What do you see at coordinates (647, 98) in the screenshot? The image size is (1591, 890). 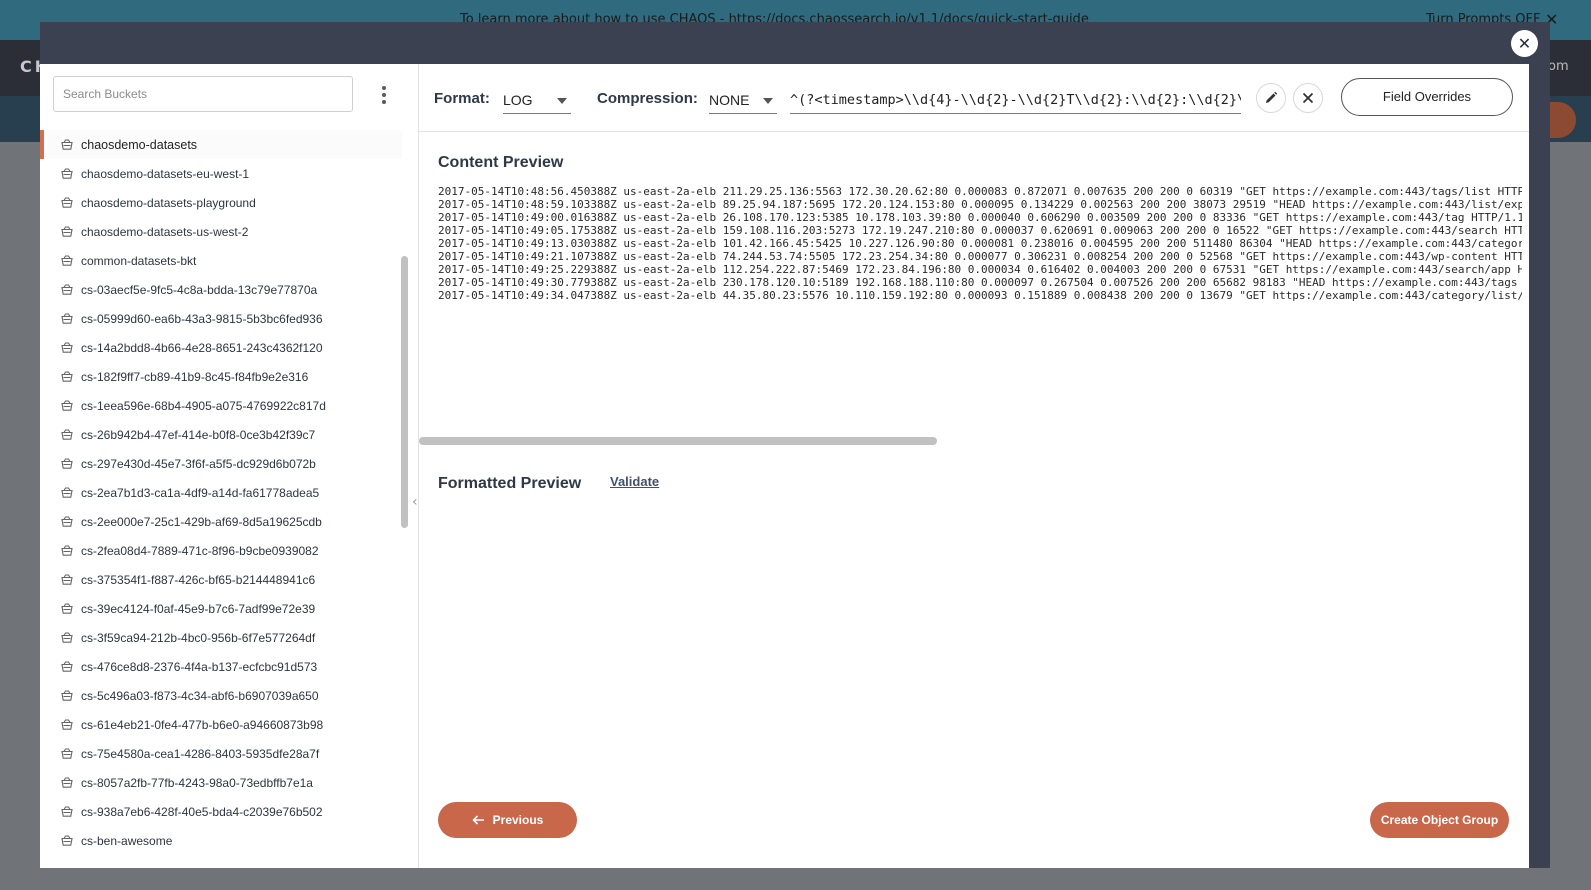 I see `compression-label: Compression:` at bounding box center [647, 98].